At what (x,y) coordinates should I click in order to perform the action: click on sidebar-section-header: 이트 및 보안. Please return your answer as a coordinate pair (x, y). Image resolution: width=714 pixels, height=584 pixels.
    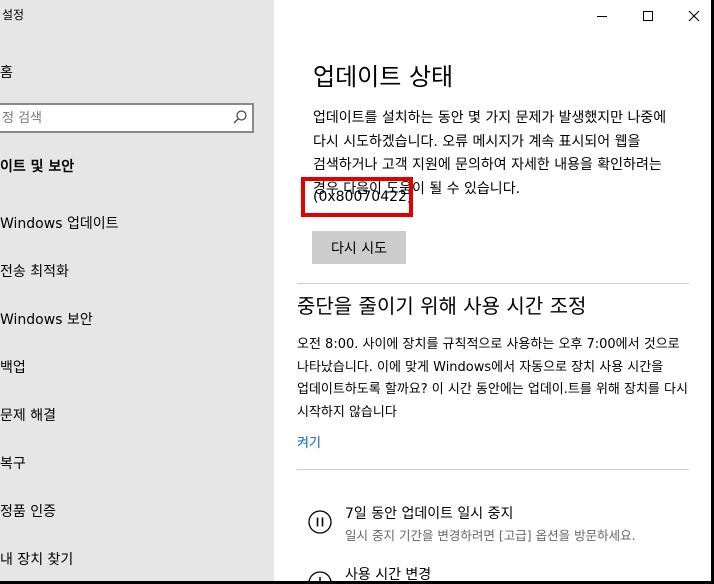
    Looking at the image, I should click on (37, 167).